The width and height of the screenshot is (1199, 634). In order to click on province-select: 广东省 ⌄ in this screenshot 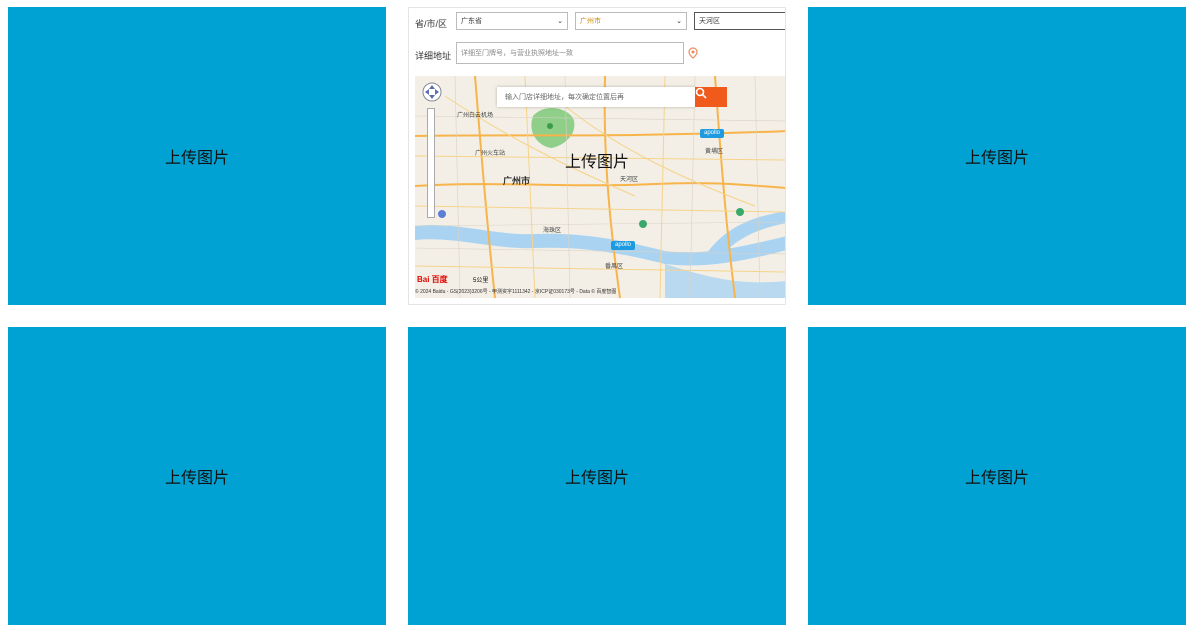, I will do `click(512, 21)`.